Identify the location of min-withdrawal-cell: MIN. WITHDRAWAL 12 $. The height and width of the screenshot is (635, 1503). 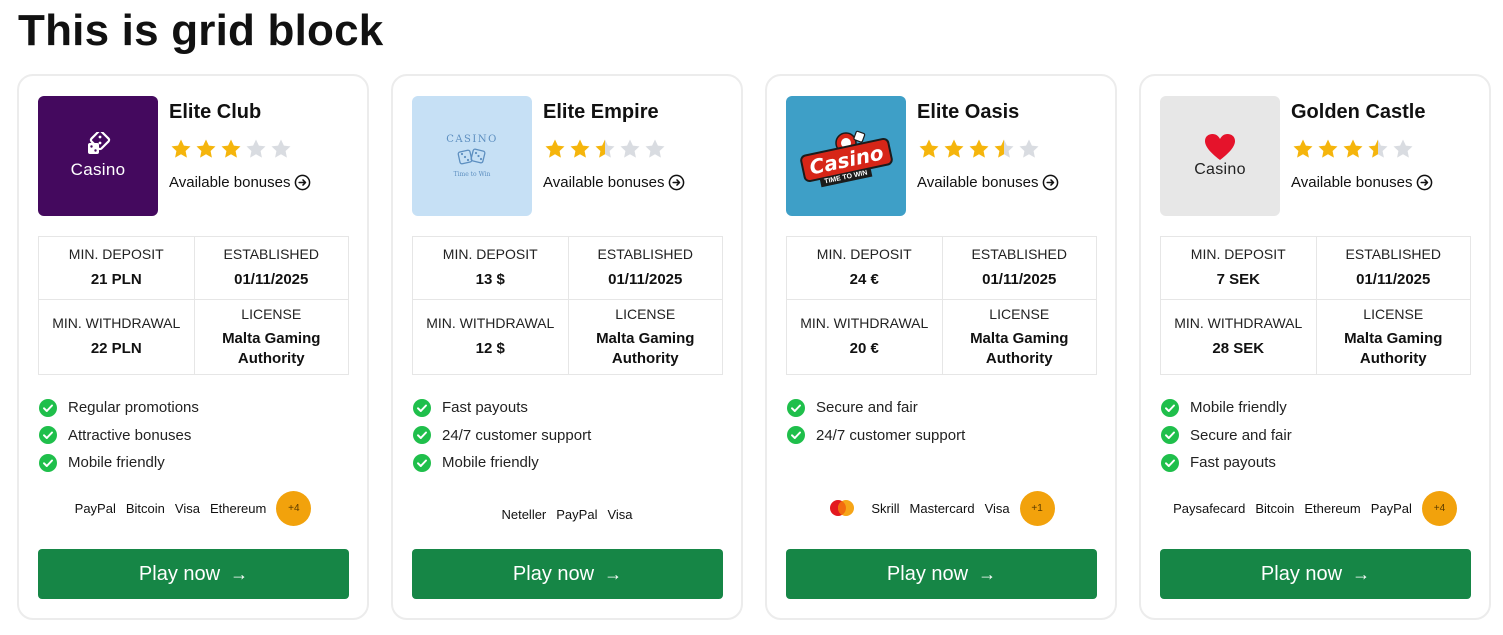
(490, 336).